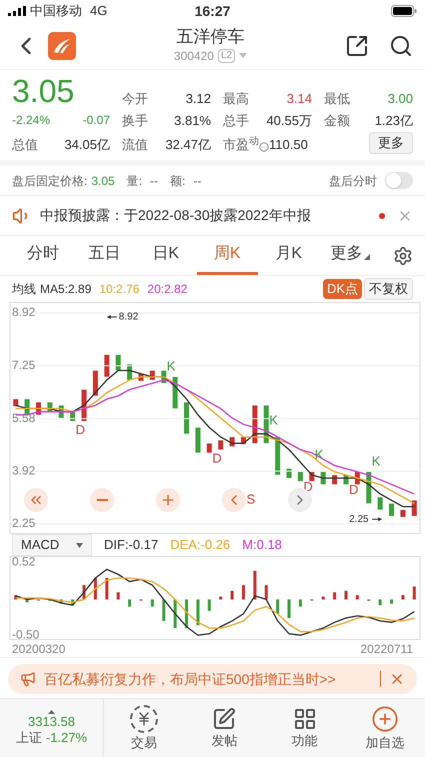  What do you see at coordinates (403, 256) in the screenshot?
I see `settings-icon` at bounding box center [403, 256].